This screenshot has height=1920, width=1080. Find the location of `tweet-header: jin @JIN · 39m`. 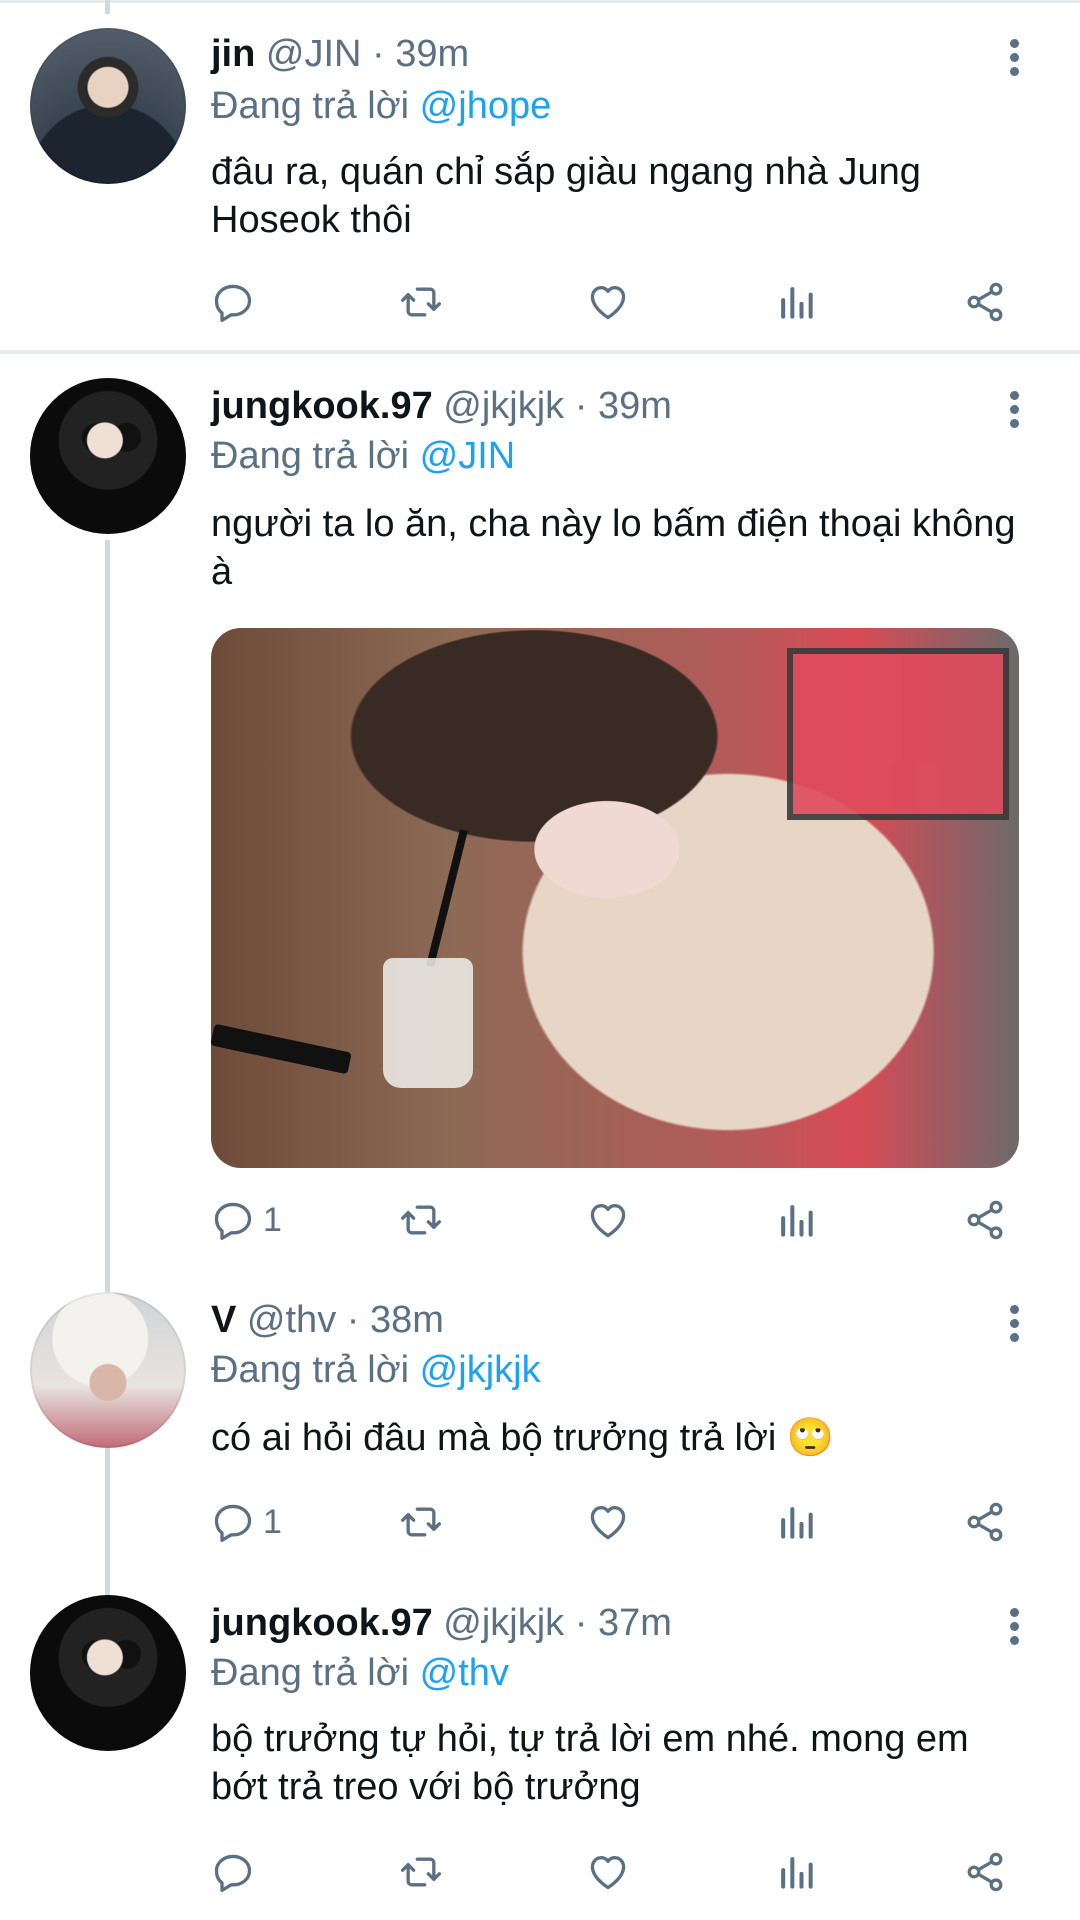

tweet-header: jin @JIN · 39m is located at coordinates (340, 54).